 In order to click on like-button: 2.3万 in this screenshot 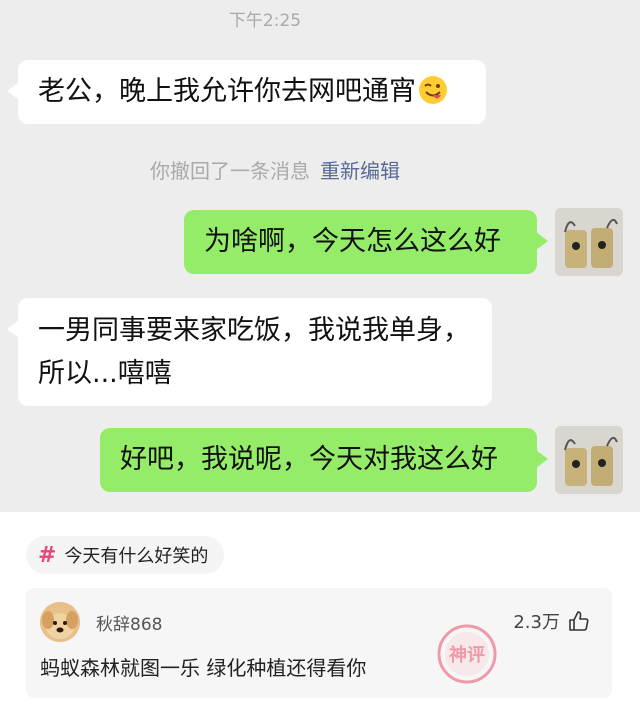, I will do `click(551, 621)`.